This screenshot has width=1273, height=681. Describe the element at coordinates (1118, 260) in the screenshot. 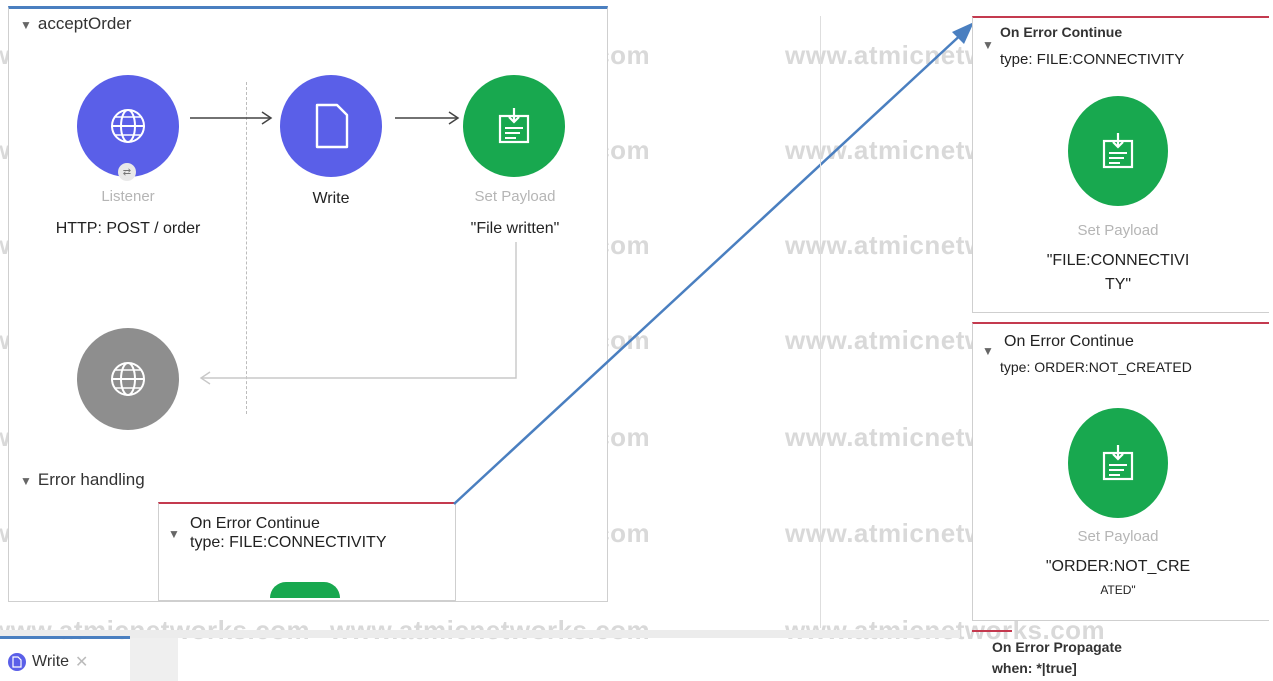

I see `handler1-value-line1: "FILE:CONNECTIVI` at that location.